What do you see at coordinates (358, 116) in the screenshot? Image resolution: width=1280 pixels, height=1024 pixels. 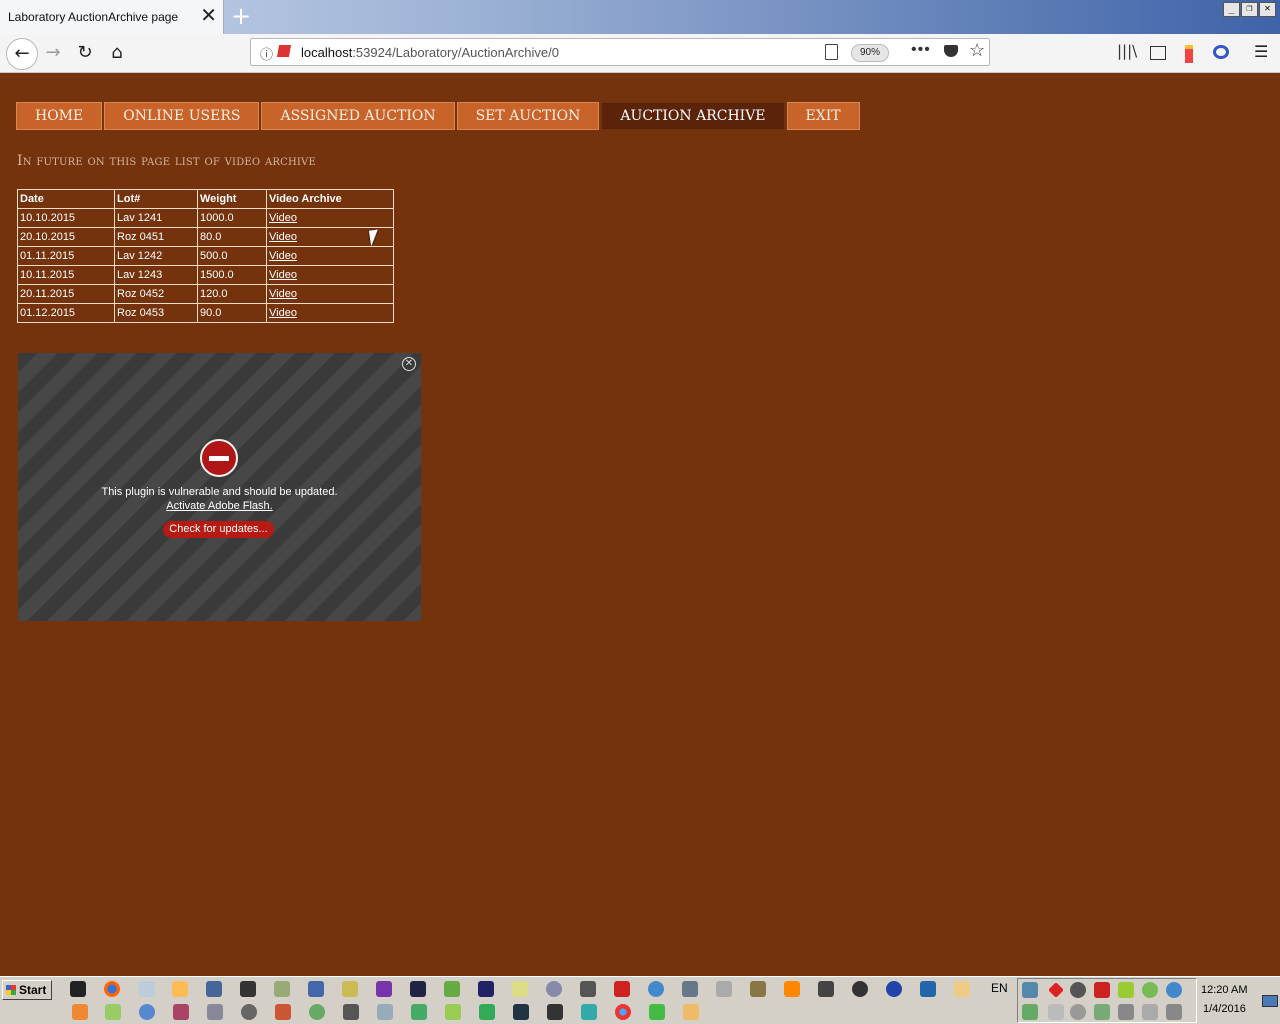 I see `menu-assigned-auction: ASSIGNED AUCTION` at bounding box center [358, 116].